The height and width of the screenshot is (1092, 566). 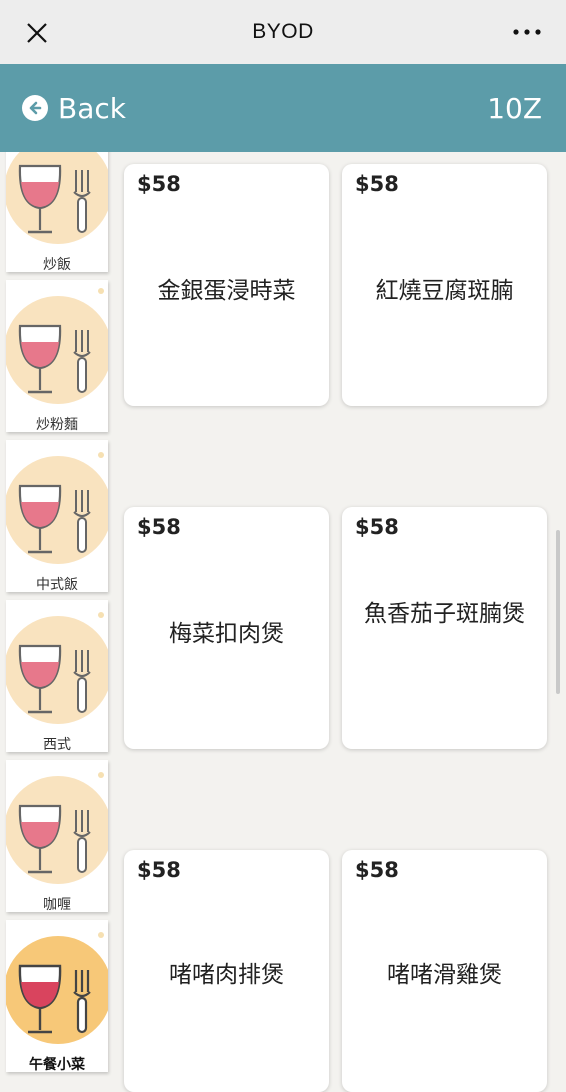 I want to click on back-button: Back, so click(x=74, y=108).